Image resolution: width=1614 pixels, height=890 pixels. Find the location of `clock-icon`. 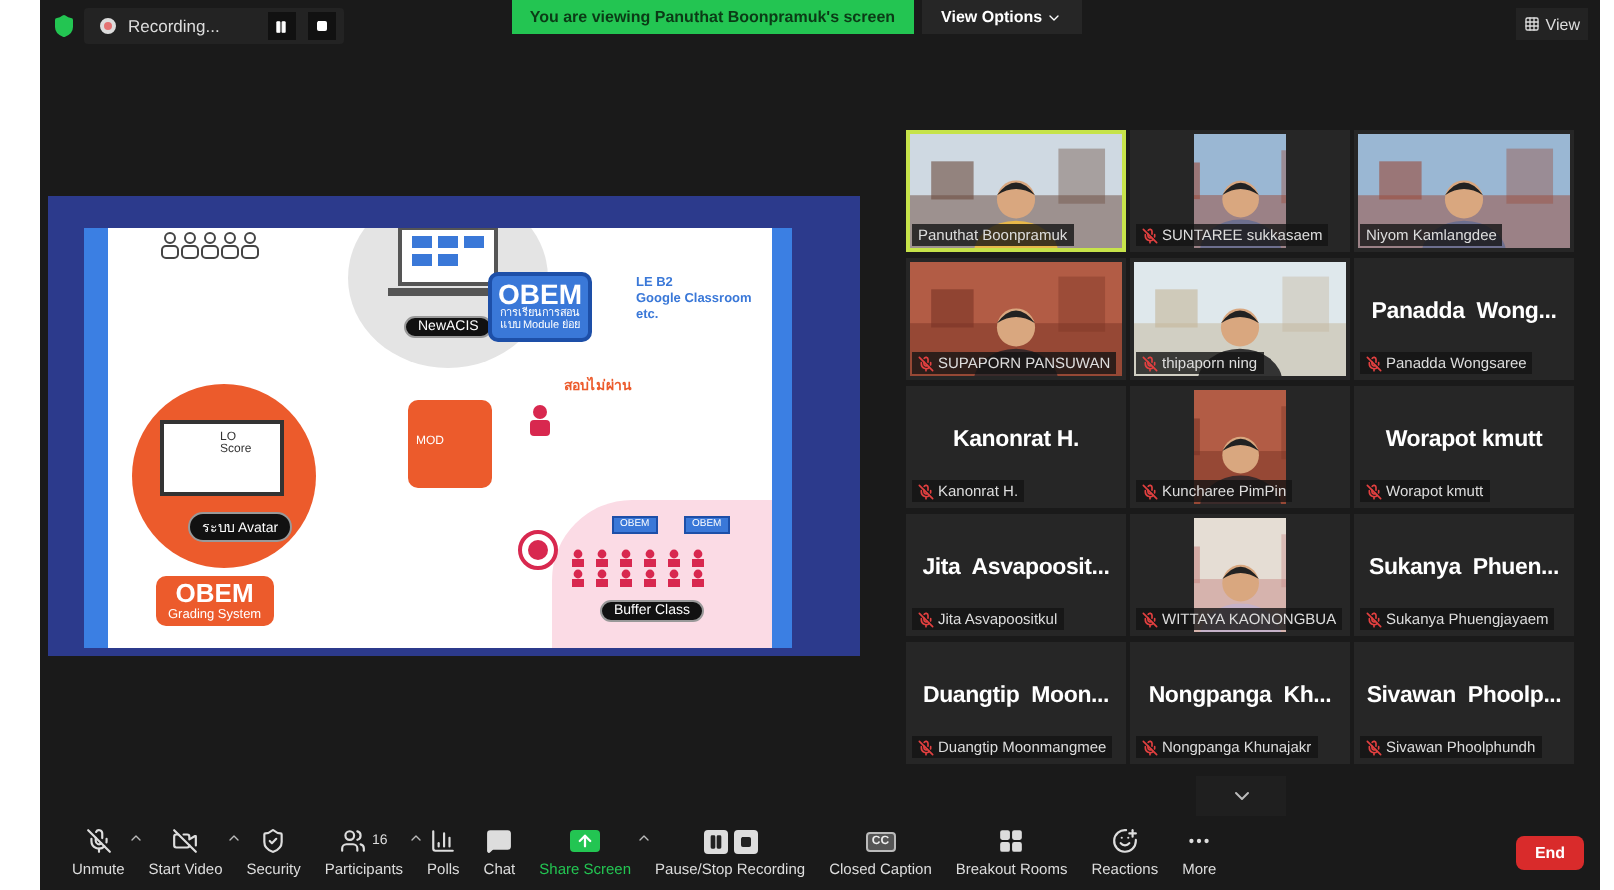

clock-icon is located at coordinates (538, 549).